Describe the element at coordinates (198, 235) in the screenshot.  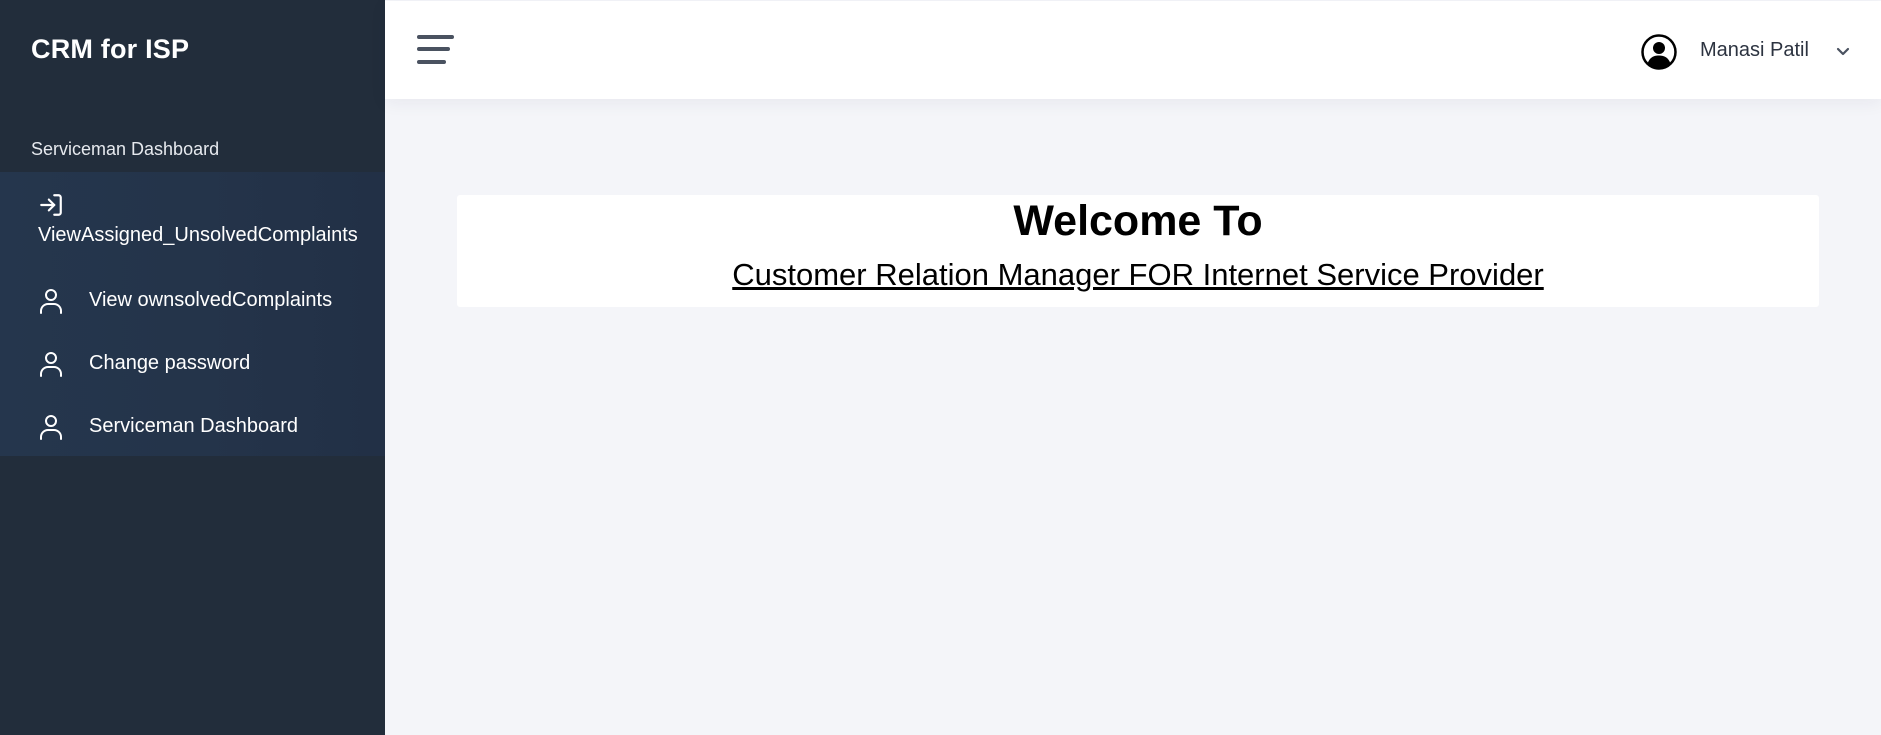
I see `sidebar-item-label: ViewAssigned_UnsolvedComplaints` at that location.